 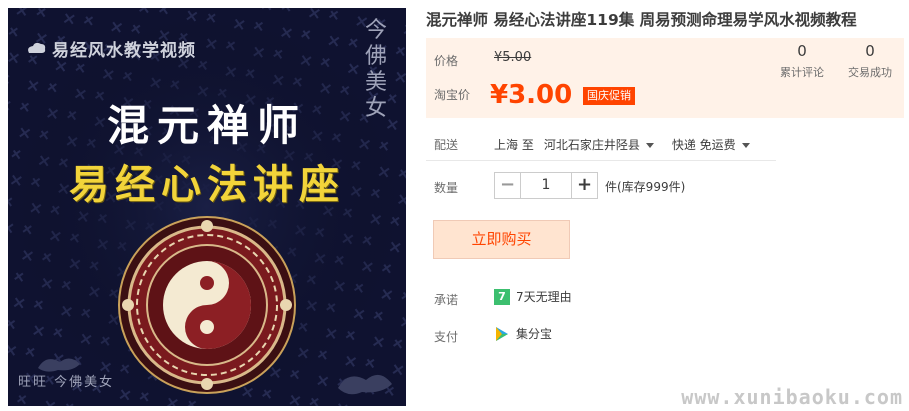 I want to click on quantity-input: 1, so click(x=546, y=185).